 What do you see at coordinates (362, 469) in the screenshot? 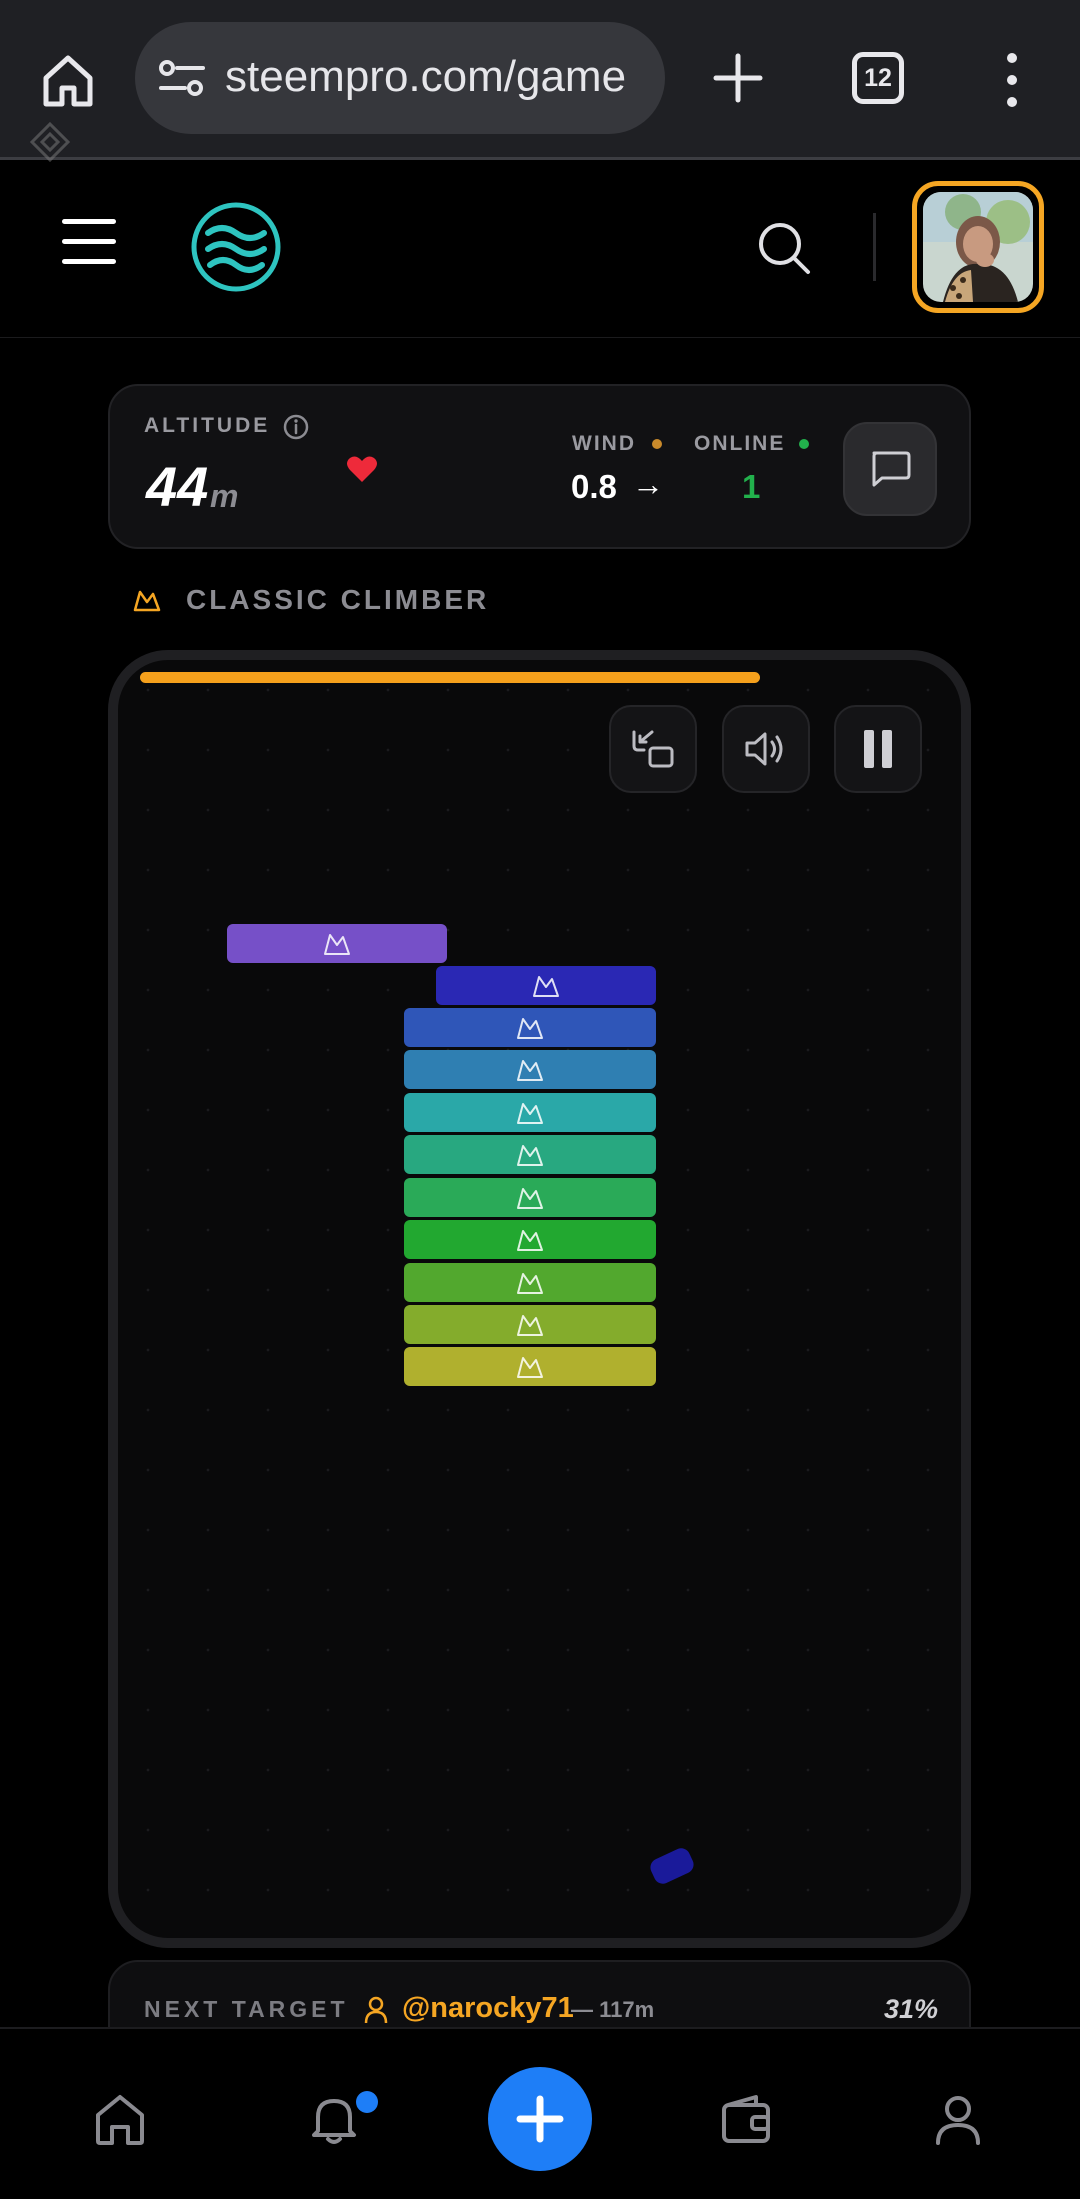
I see `heart-icon` at bounding box center [362, 469].